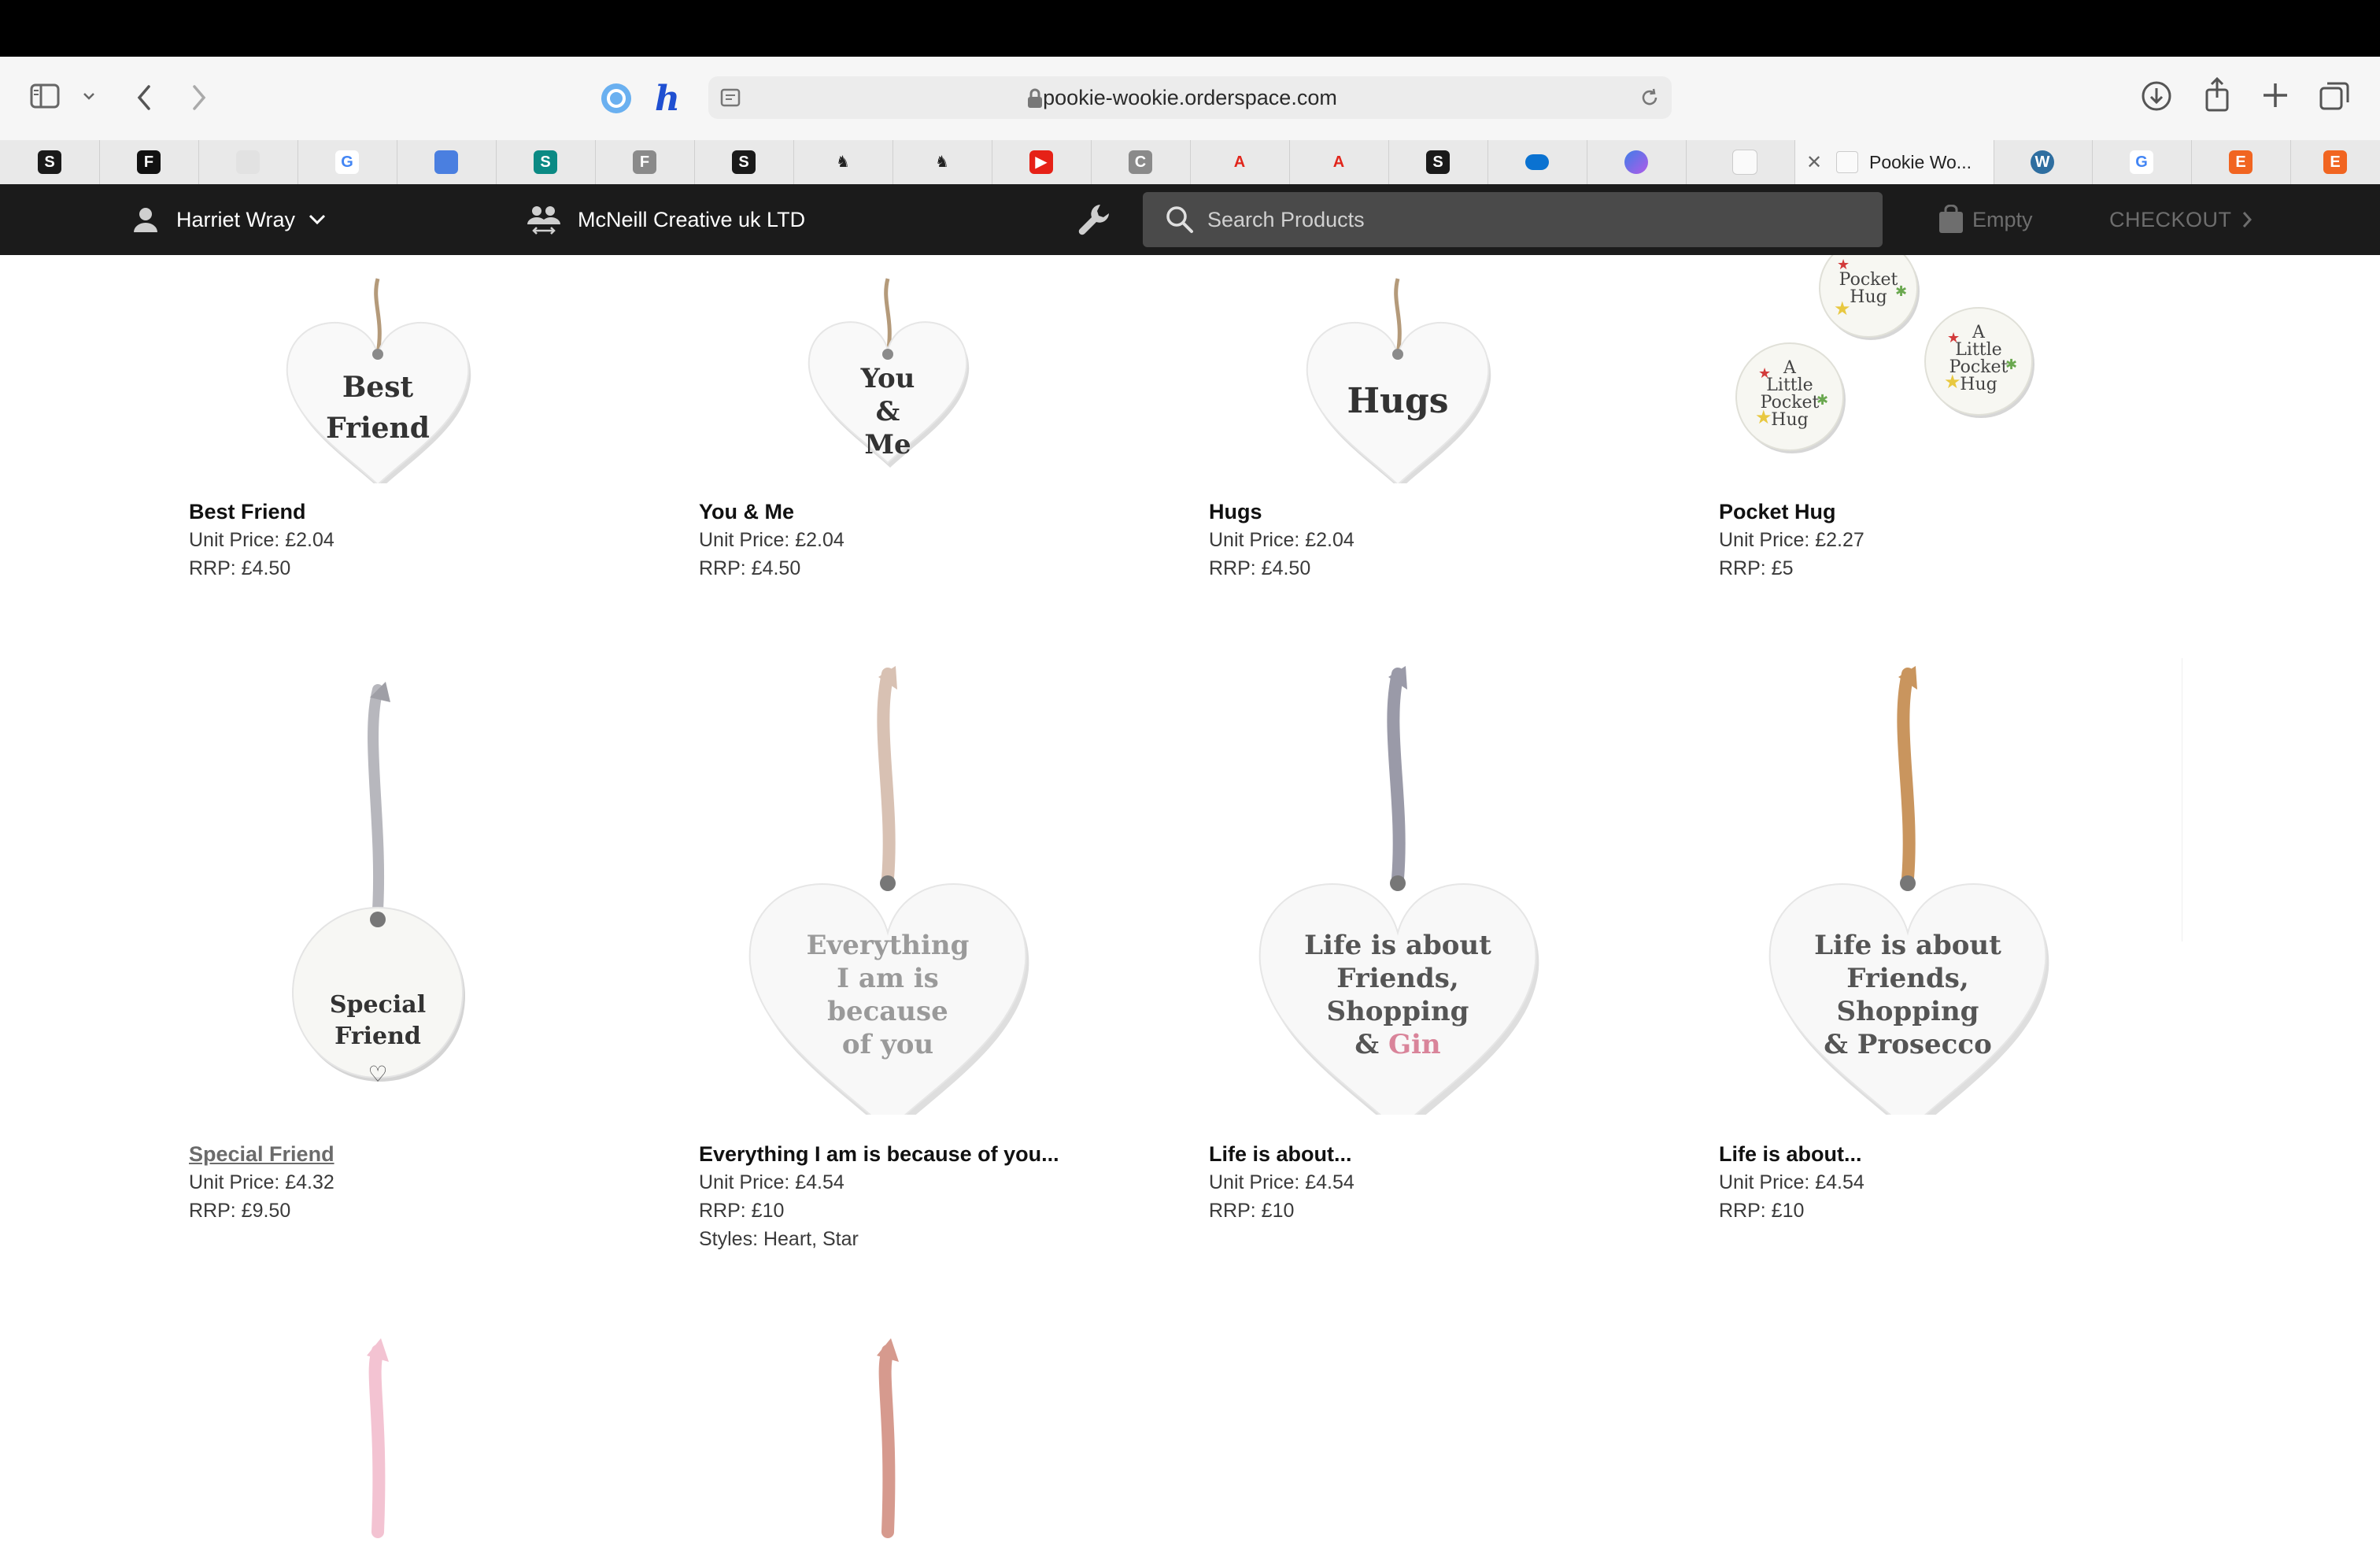 The height and width of the screenshot is (1550, 2380). Describe the element at coordinates (888, 901) in the screenshot. I see `product-image: Everything I am is because of you` at that location.